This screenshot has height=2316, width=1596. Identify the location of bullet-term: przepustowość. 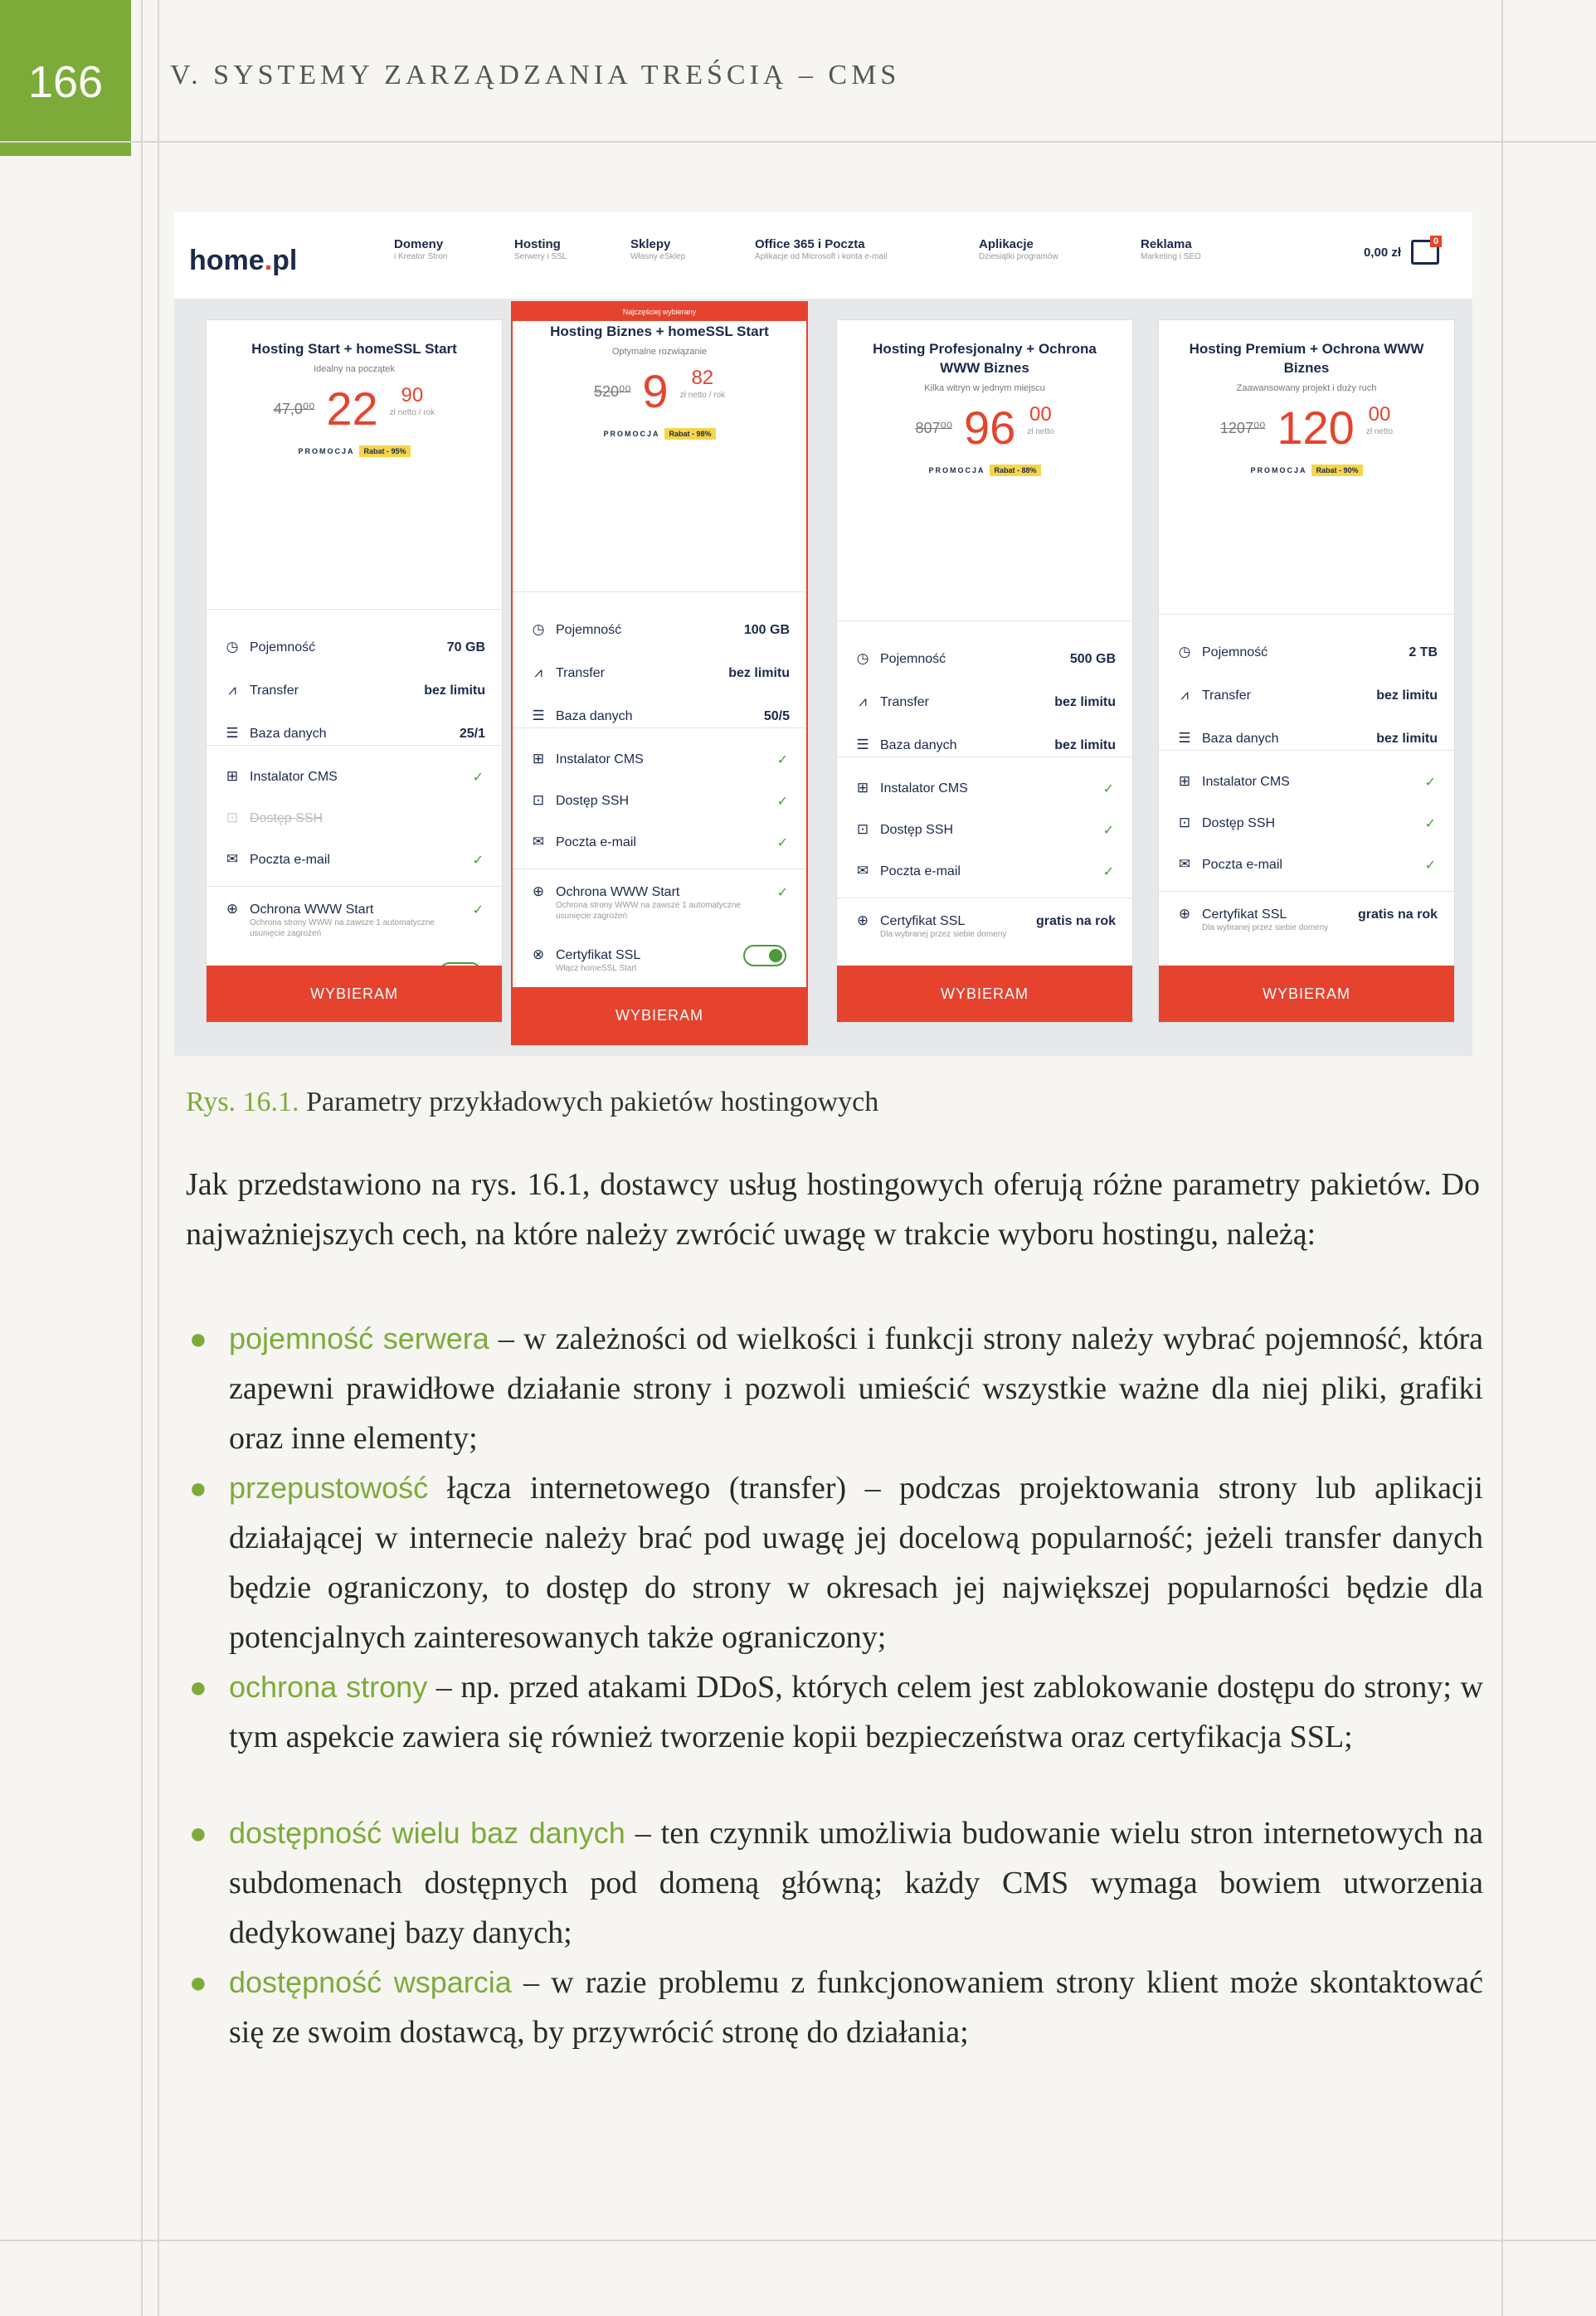
(329, 1488).